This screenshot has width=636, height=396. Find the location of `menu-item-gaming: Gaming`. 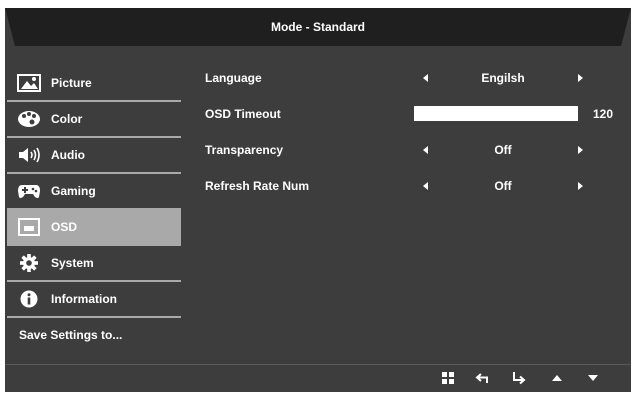

menu-item-gaming: Gaming is located at coordinates (94, 192).